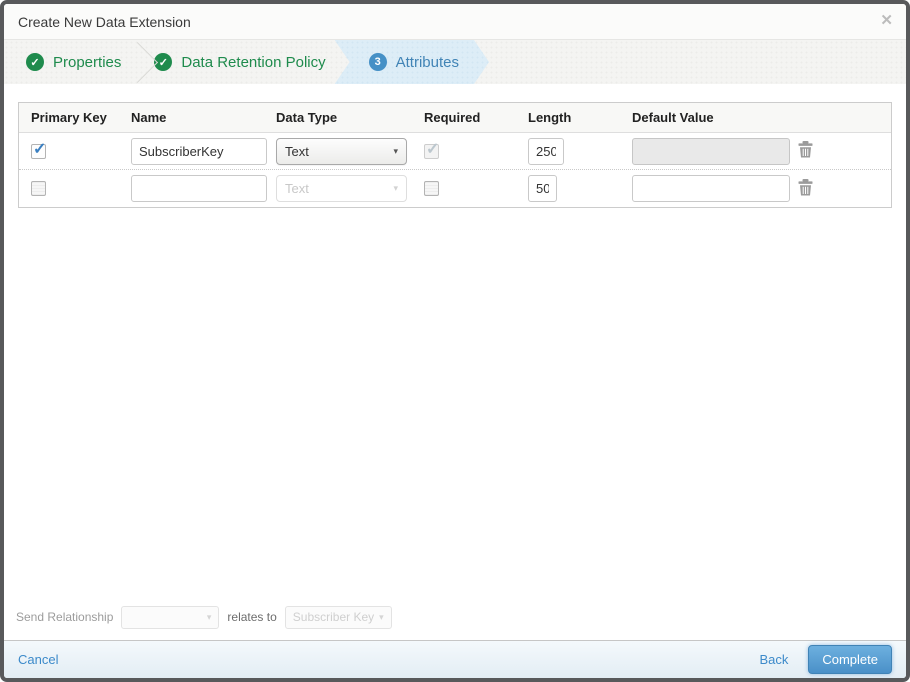 The width and height of the screenshot is (910, 682). What do you see at coordinates (170, 617) in the screenshot?
I see `send-relationship-select: ▾` at bounding box center [170, 617].